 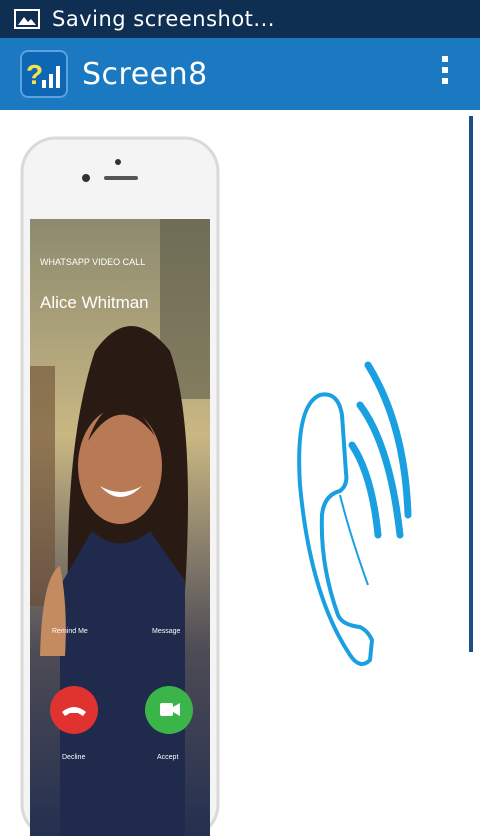 I want to click on video-camera-icon, so click(x=166, y=709).